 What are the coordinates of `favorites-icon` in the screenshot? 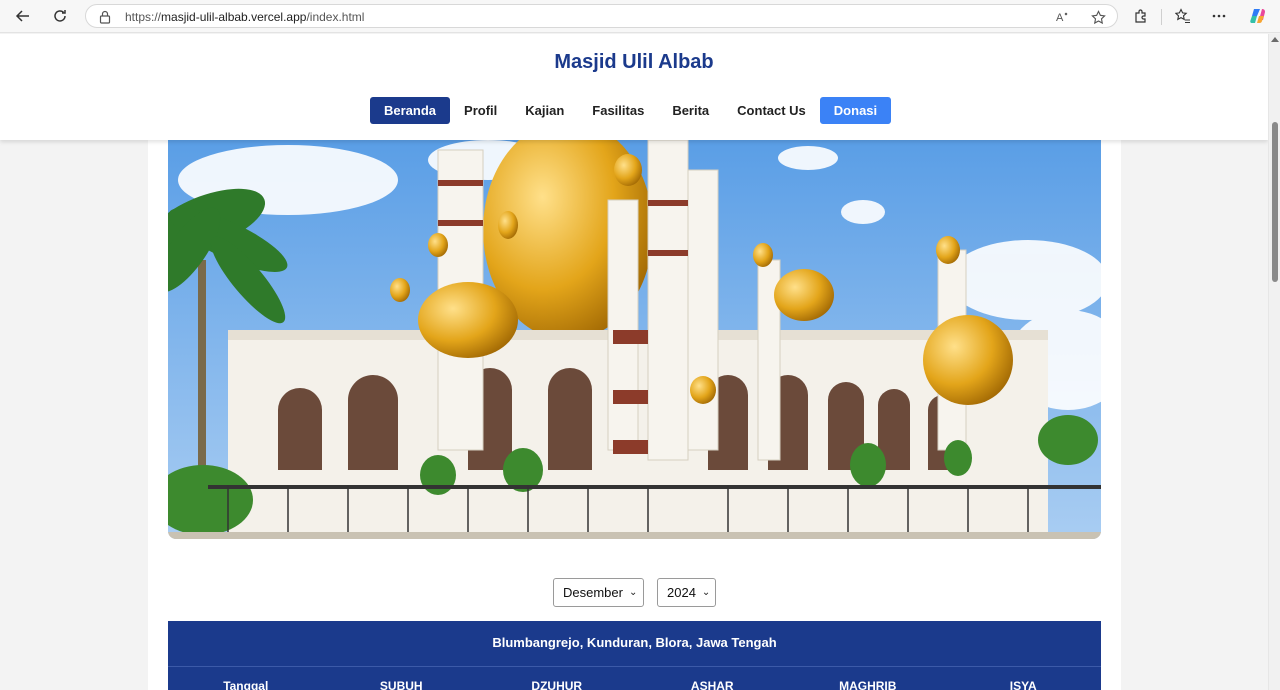 It's located at (1183, 16).